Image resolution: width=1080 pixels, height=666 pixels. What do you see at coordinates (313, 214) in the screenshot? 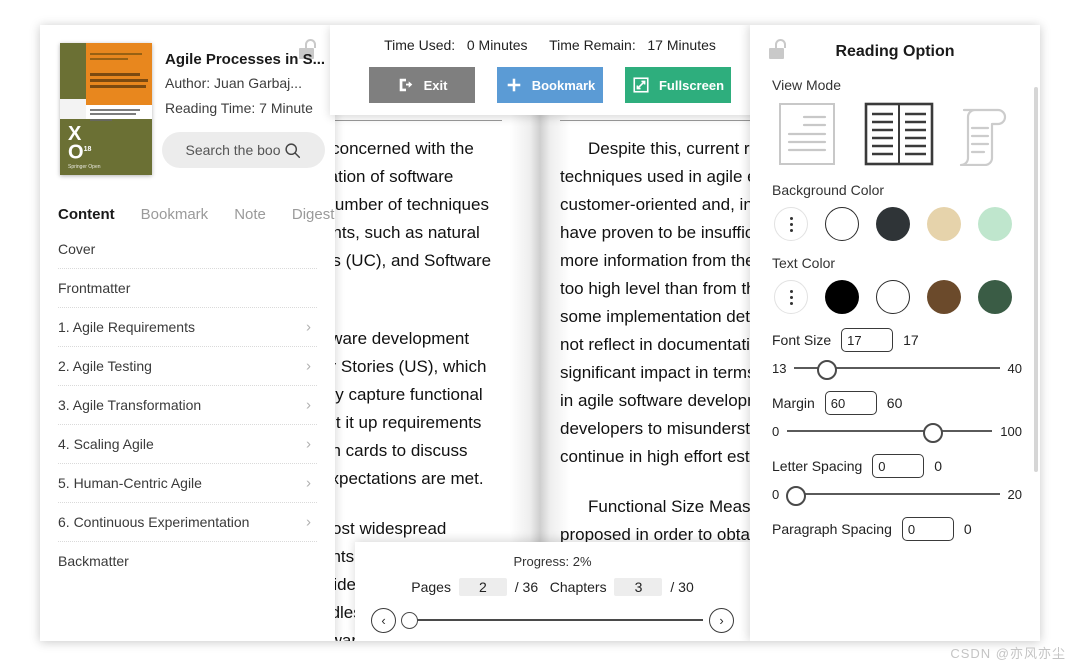
I see `tab-digest: Digest` at bounding box center [313, 214].